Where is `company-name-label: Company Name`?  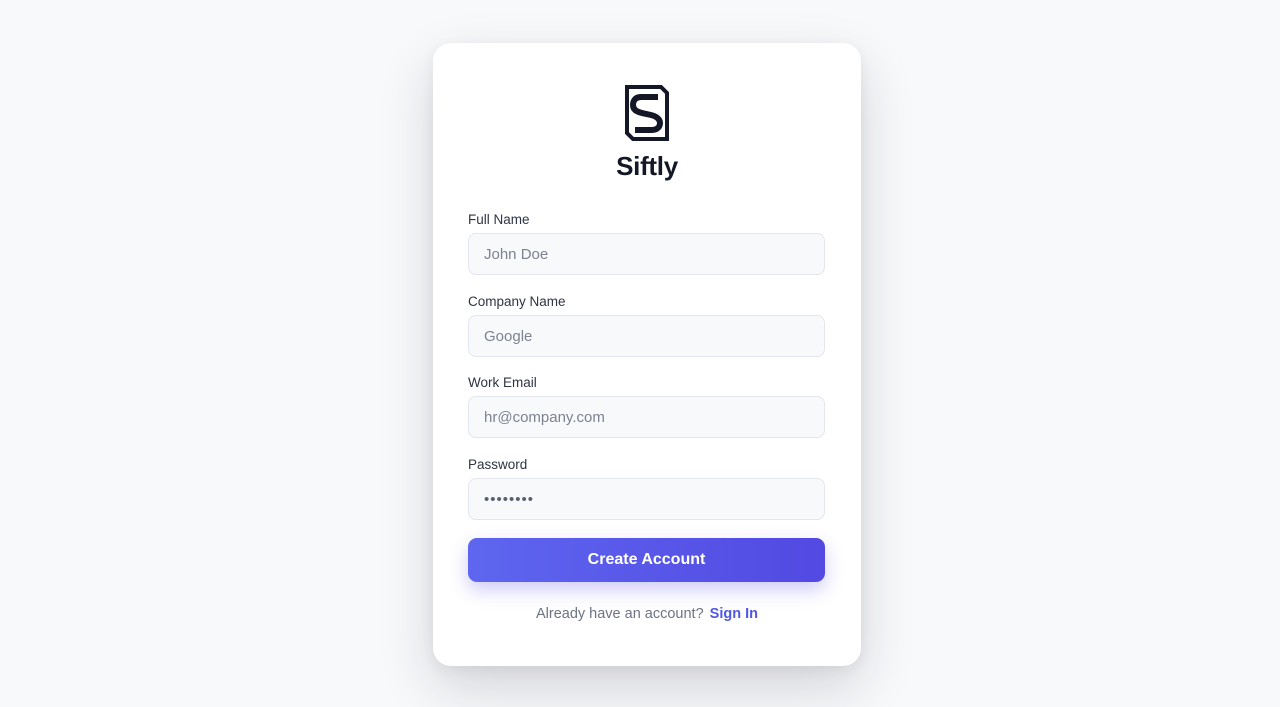 company-name-label: Company Name is located at coordinates (517, 301).